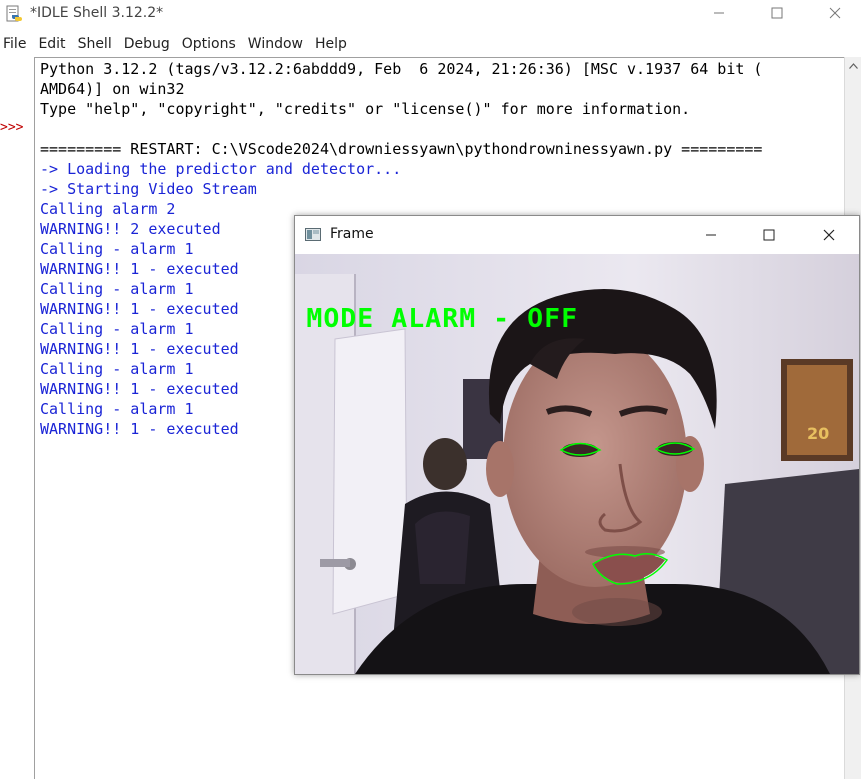  I want to click on menu-window: Window, so click(275, 44).